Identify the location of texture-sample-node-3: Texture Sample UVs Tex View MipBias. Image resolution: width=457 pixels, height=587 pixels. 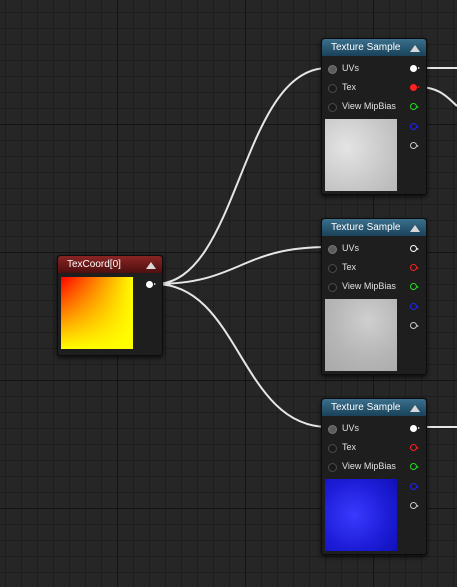
(374, 476).